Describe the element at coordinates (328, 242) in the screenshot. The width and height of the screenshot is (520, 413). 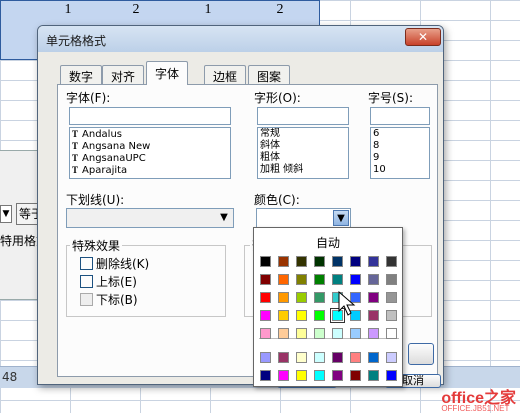
I see `automatic-color-option: 自动` at that location.